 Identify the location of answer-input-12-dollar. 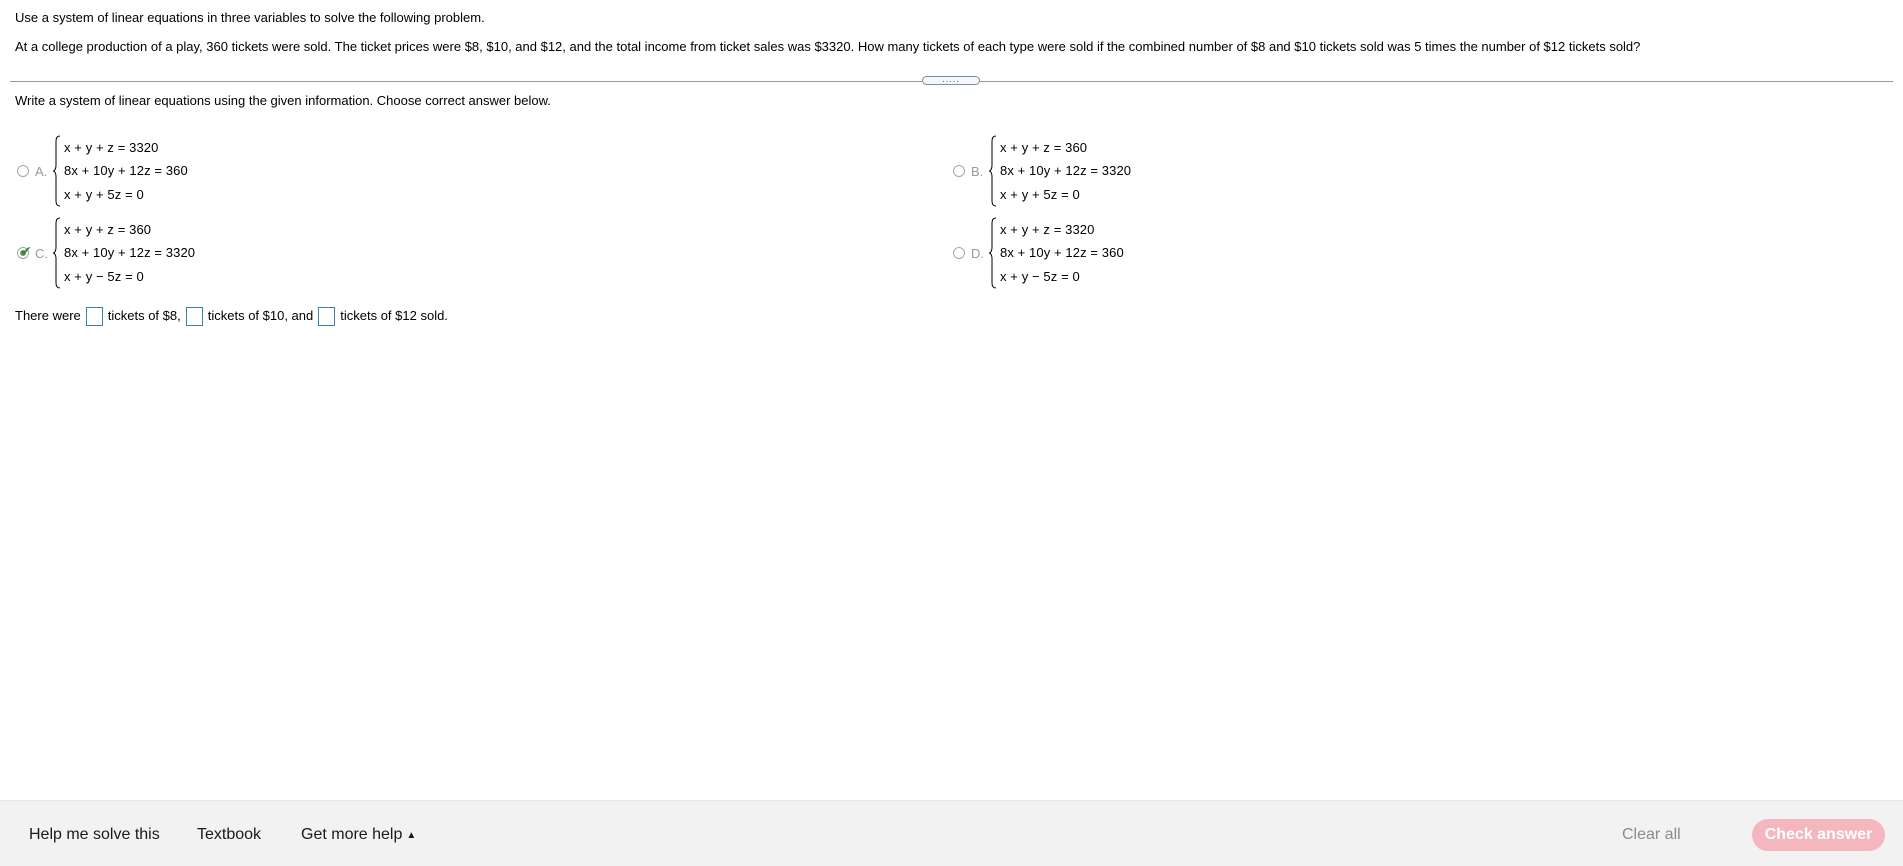
(327, 316).